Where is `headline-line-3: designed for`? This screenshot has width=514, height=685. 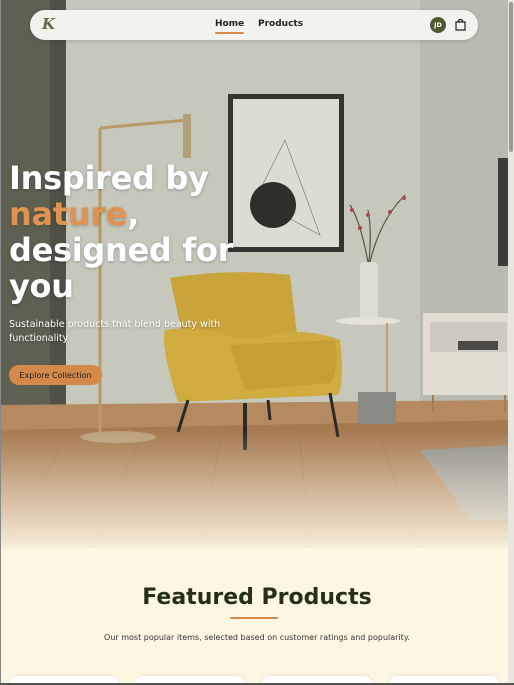 headline-line-3: designed for is located at coordinates (121, 250).